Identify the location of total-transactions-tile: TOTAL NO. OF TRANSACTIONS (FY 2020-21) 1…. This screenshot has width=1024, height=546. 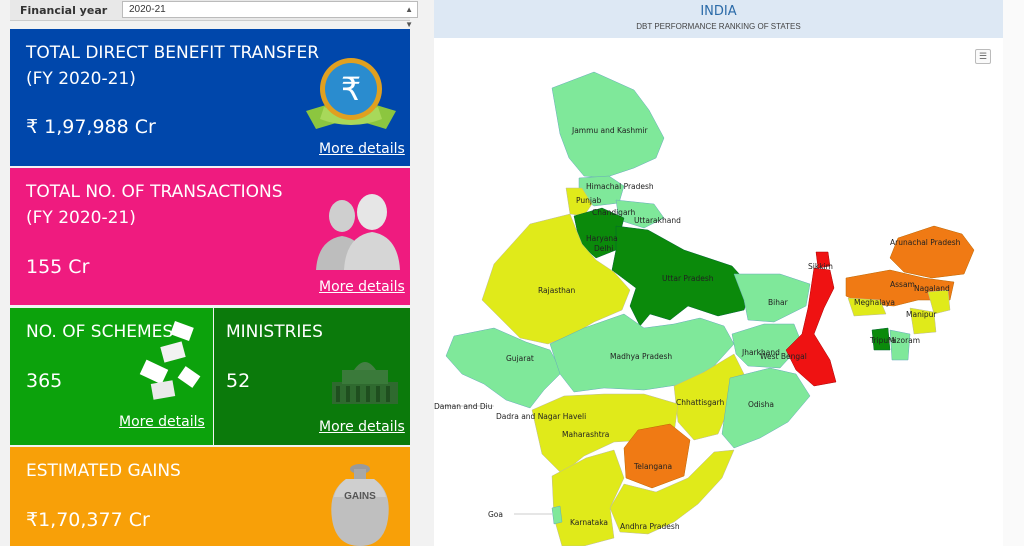
(210, 236).